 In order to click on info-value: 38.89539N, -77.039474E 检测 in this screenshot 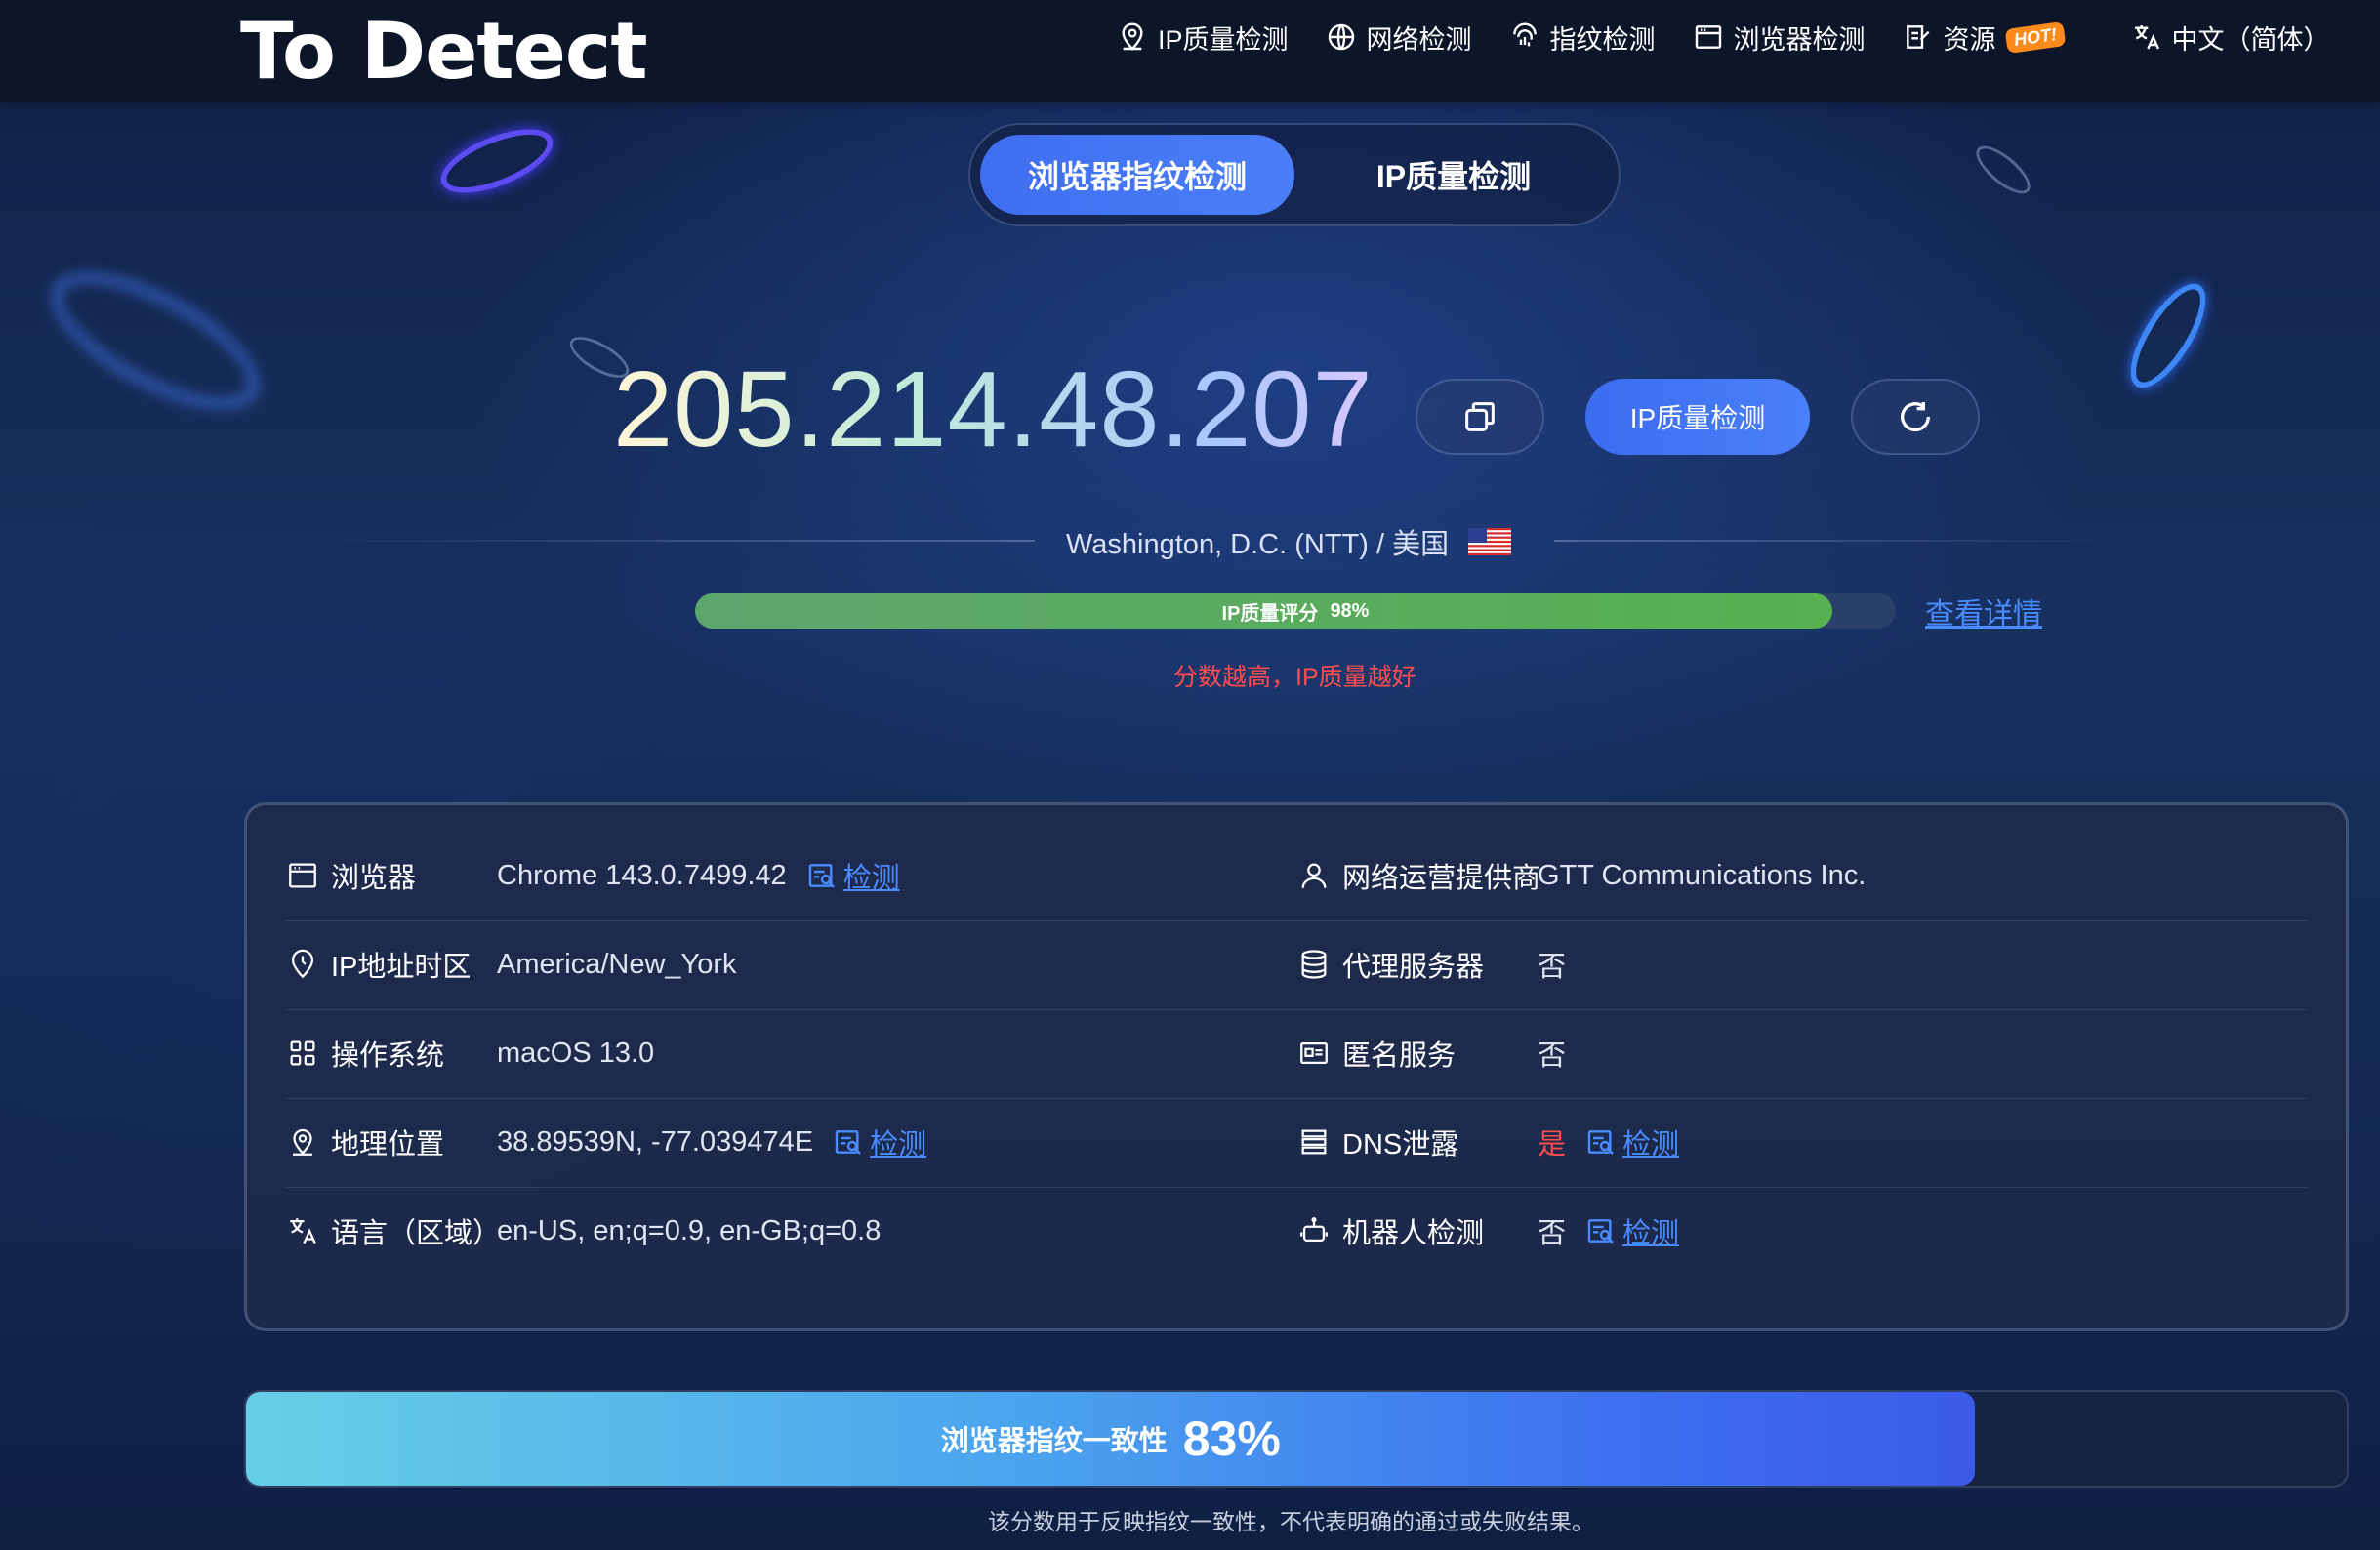, I will do `click(711, 1142)`.